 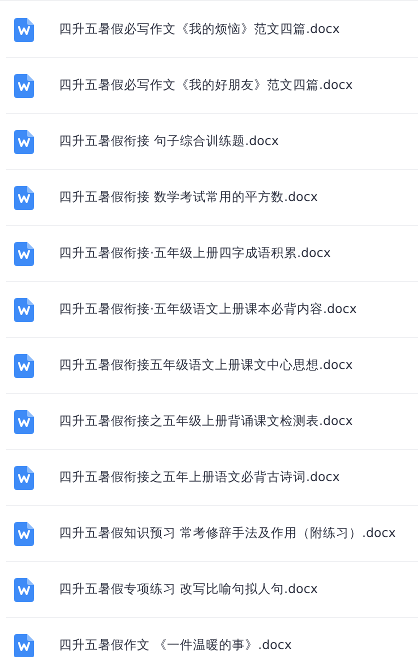 I want to click on file-row: 四升五暑假衔接 数学考试常用的平方数.docx, so click(x=212, y=198).